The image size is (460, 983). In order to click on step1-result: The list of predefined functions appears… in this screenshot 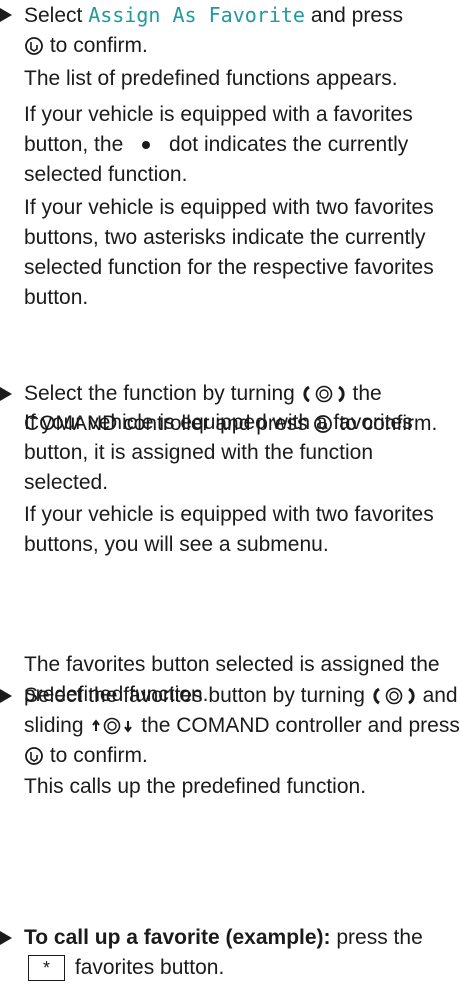, I will do `click(211, 78)`.